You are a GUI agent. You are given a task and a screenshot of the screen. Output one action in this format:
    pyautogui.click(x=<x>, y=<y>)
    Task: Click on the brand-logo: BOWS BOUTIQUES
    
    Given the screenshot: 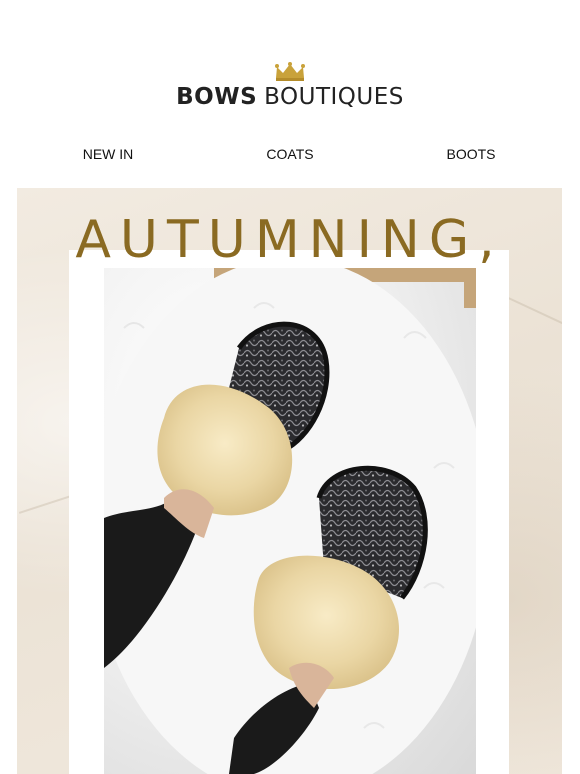 What is the action you would take?
    pyautogui.click(x=290, y=97)
    